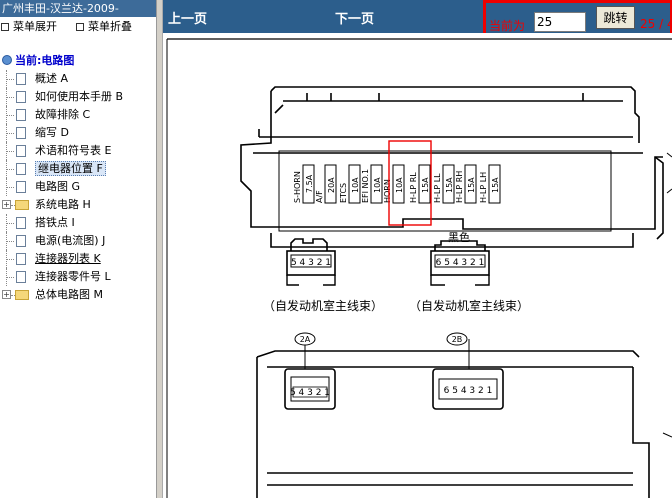 The height and width of the screenshot is (498, 672). I want to click on tree-item-glossary: 术语和符号表 E, so click(78, 151).